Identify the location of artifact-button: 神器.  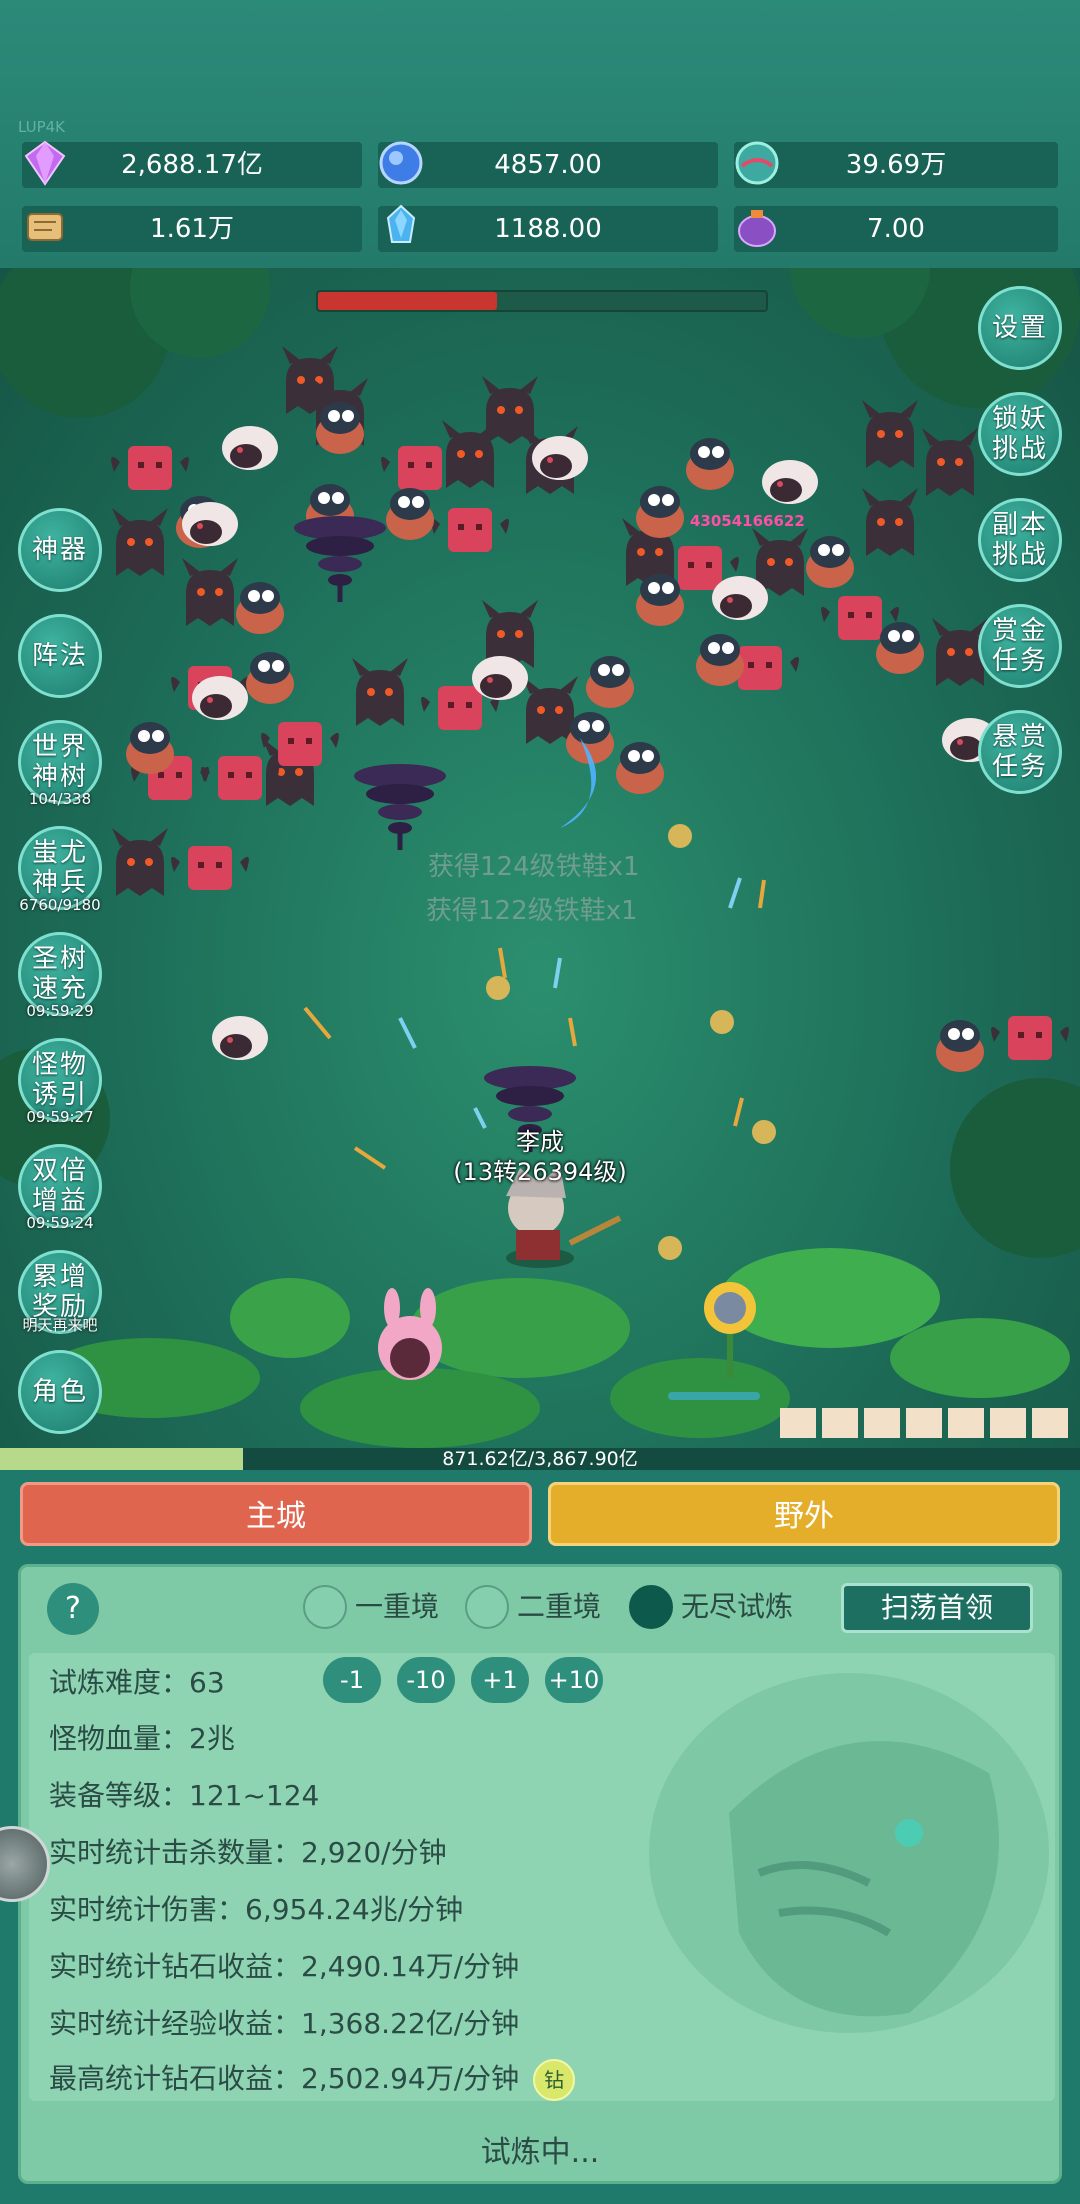
(60, 550).